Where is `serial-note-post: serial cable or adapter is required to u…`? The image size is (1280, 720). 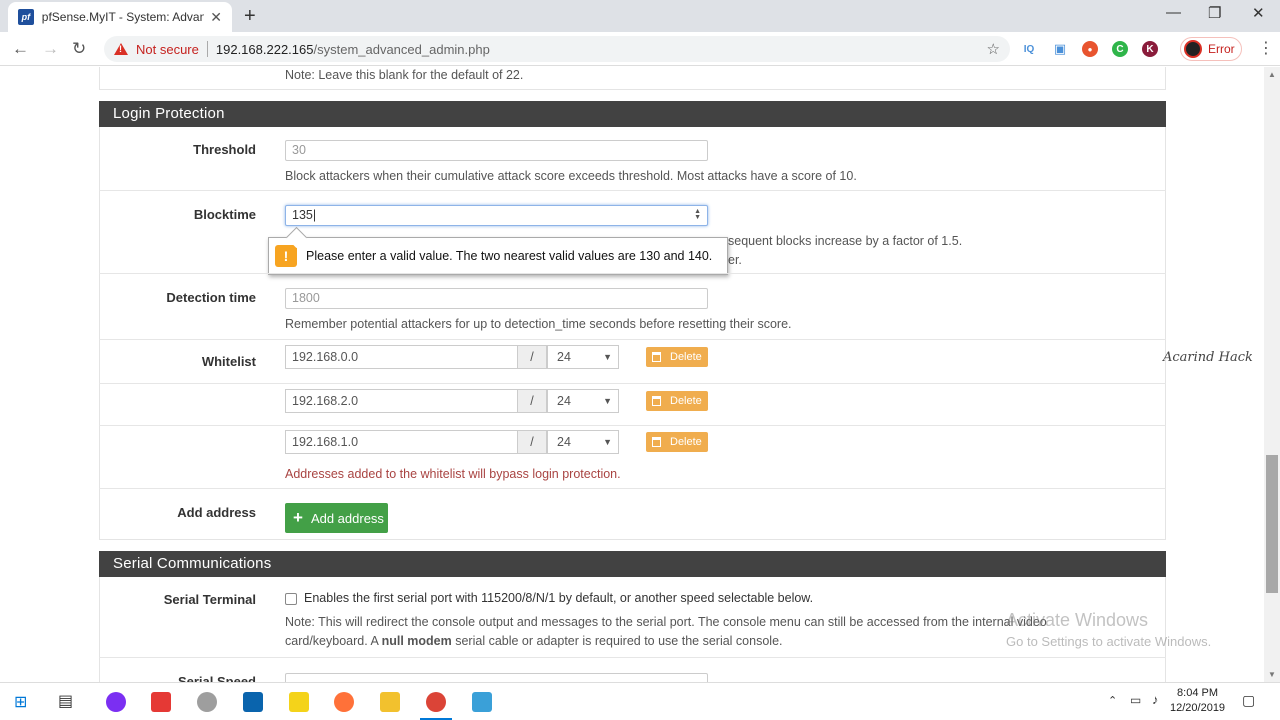
serial-note-post: serial cable or adapter is required to u… is located at coordinates (617, 641).